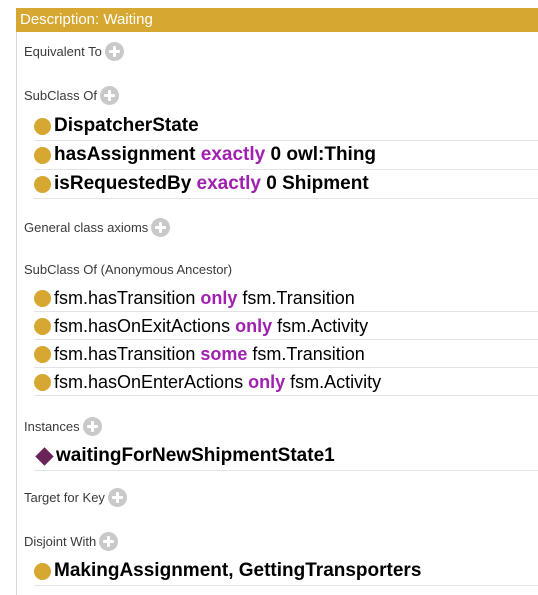 Image resolution: width=538 pixels, height=595 pixels. I want to click on section-disjoint-with: Disjoint With, so click(71, 541).